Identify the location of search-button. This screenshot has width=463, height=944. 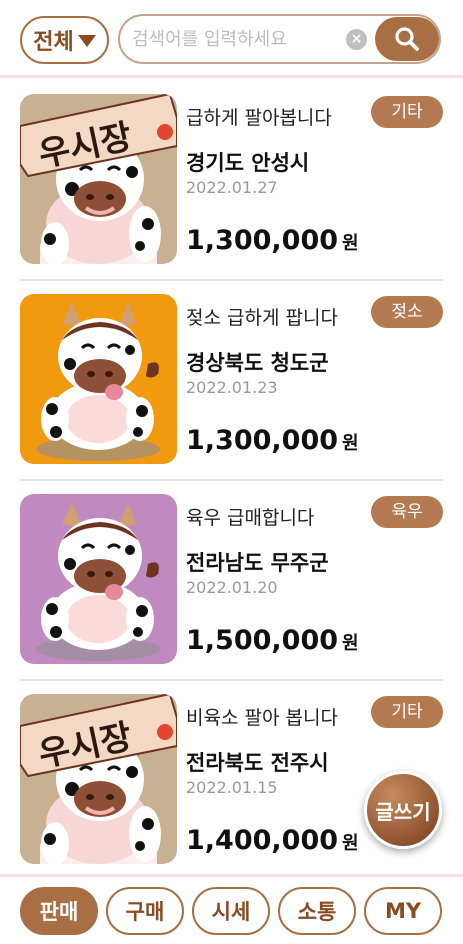
(407, 39).